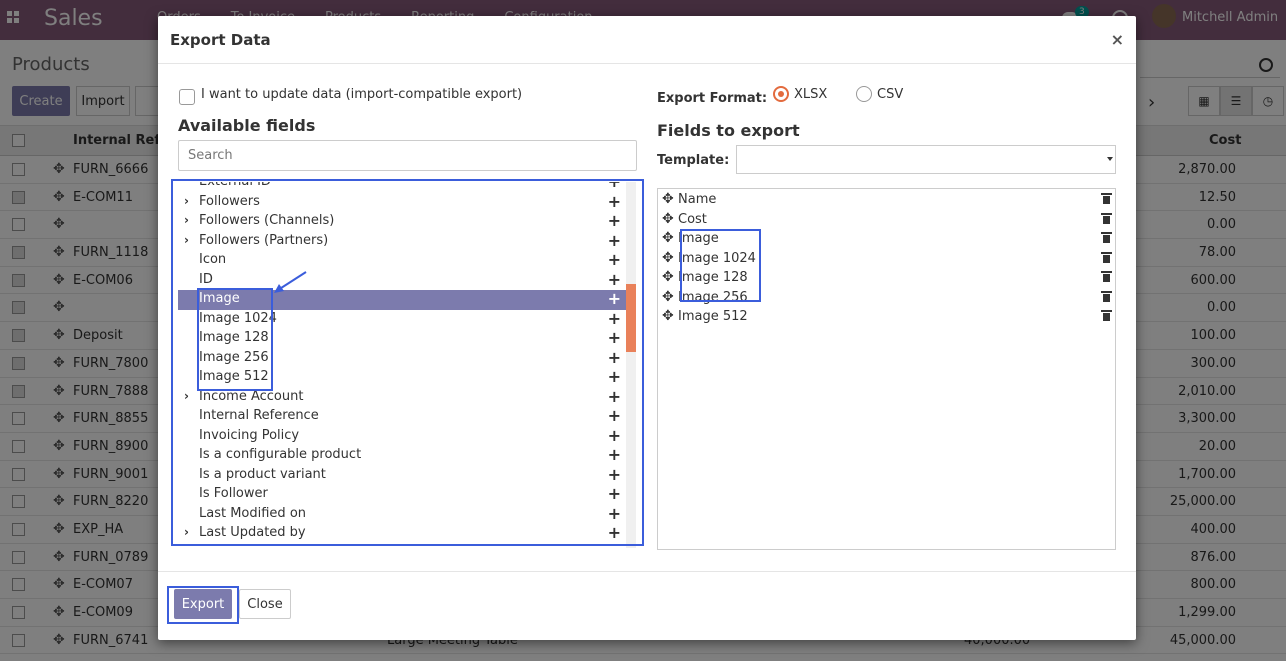  I want to click on export-field-label: Image 512, so click(713, 316).